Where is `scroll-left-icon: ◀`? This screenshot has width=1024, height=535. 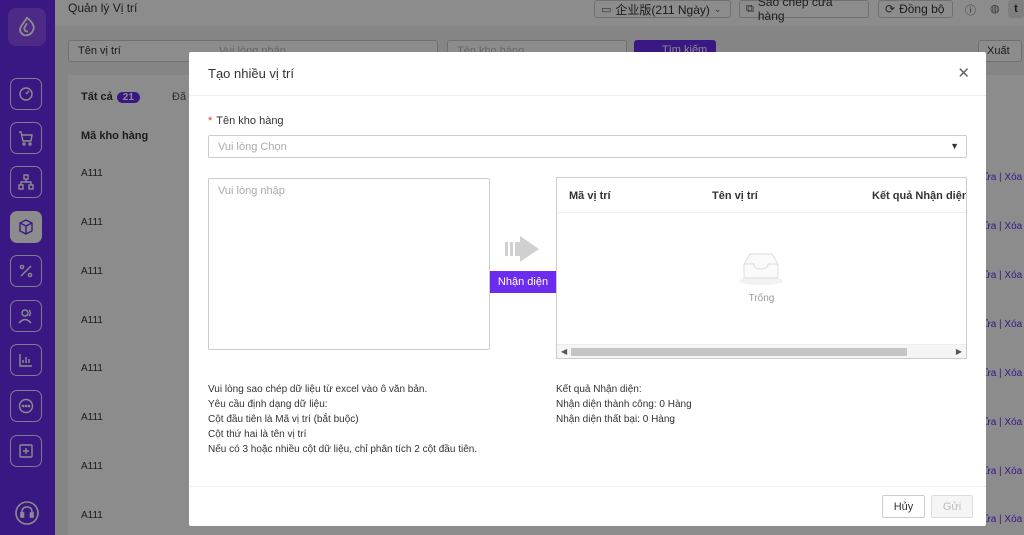 scroll-left-icon: ◀ is located at coordinates (564, 351).